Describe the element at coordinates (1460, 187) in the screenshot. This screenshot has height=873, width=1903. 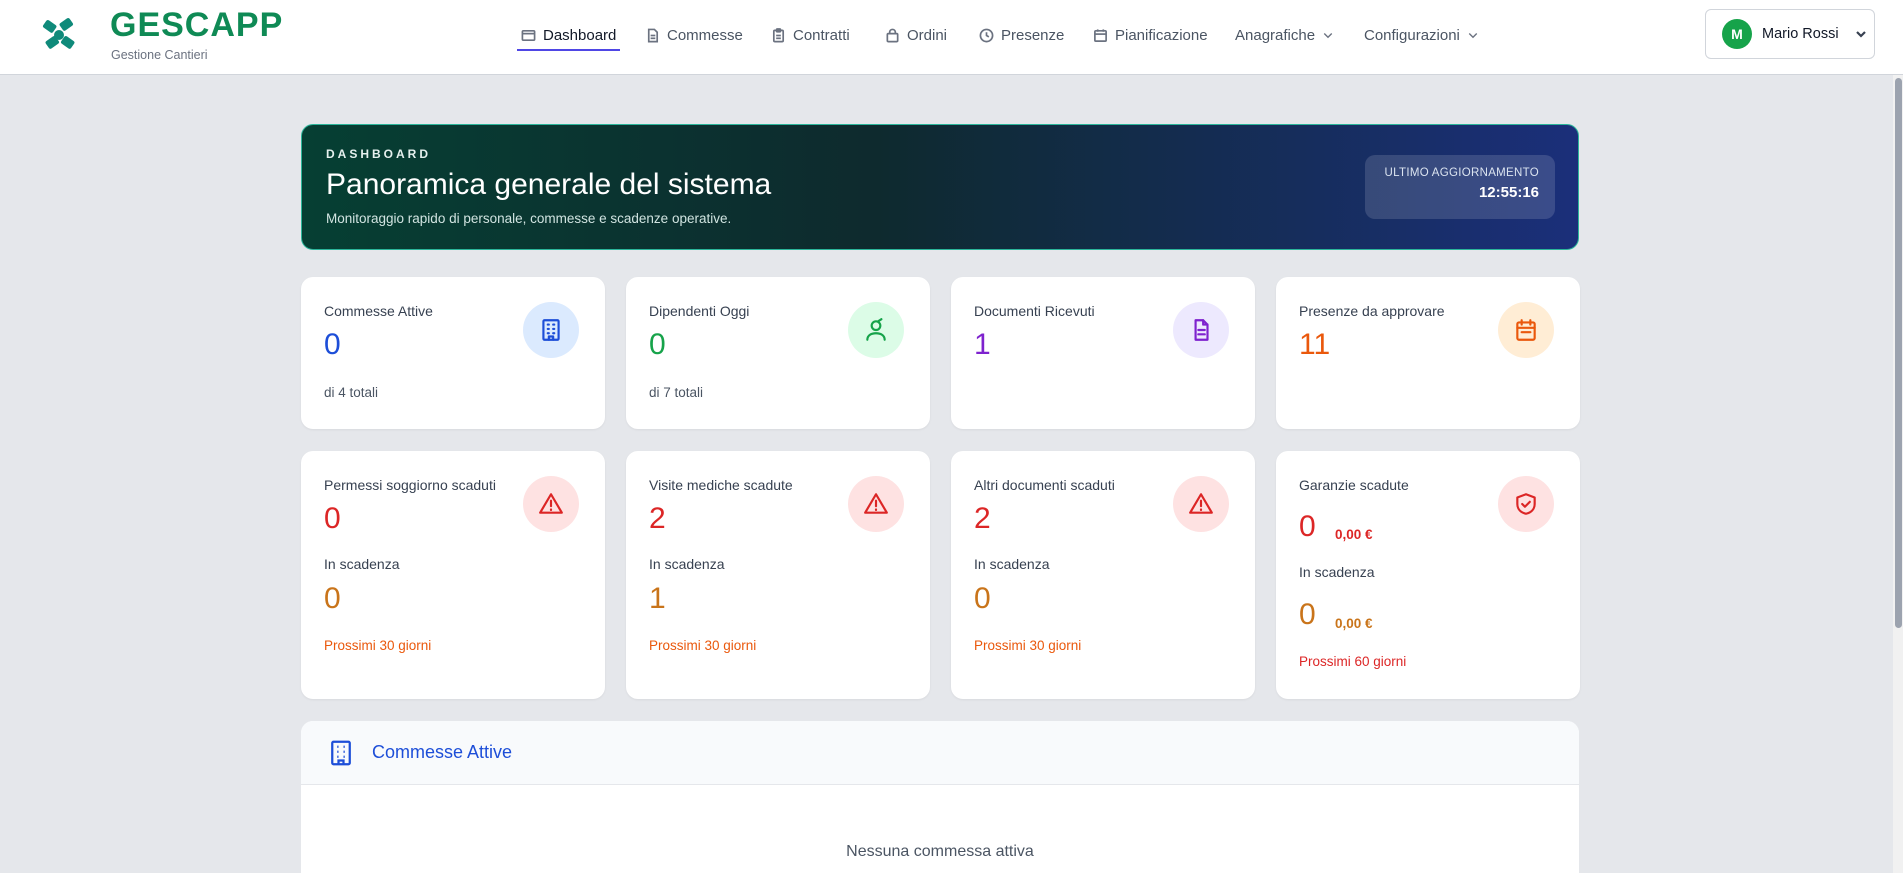
I see `last-update-badge: ULTIMO AGGIORNAMENTO 12:55:16` at that location.